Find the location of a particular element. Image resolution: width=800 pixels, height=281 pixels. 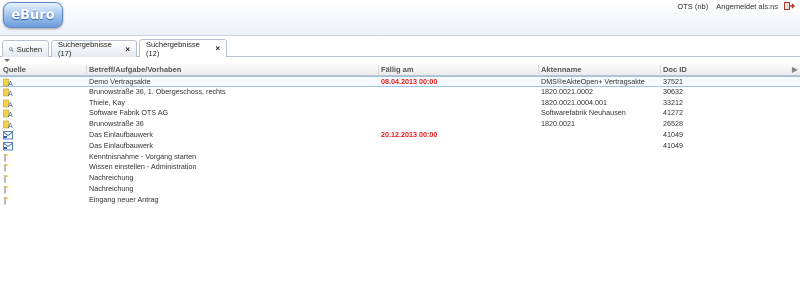

cell-betreff: Brunowstraße 36, 1. Obergeschoss, rechts is located at coordinates (157, 91).